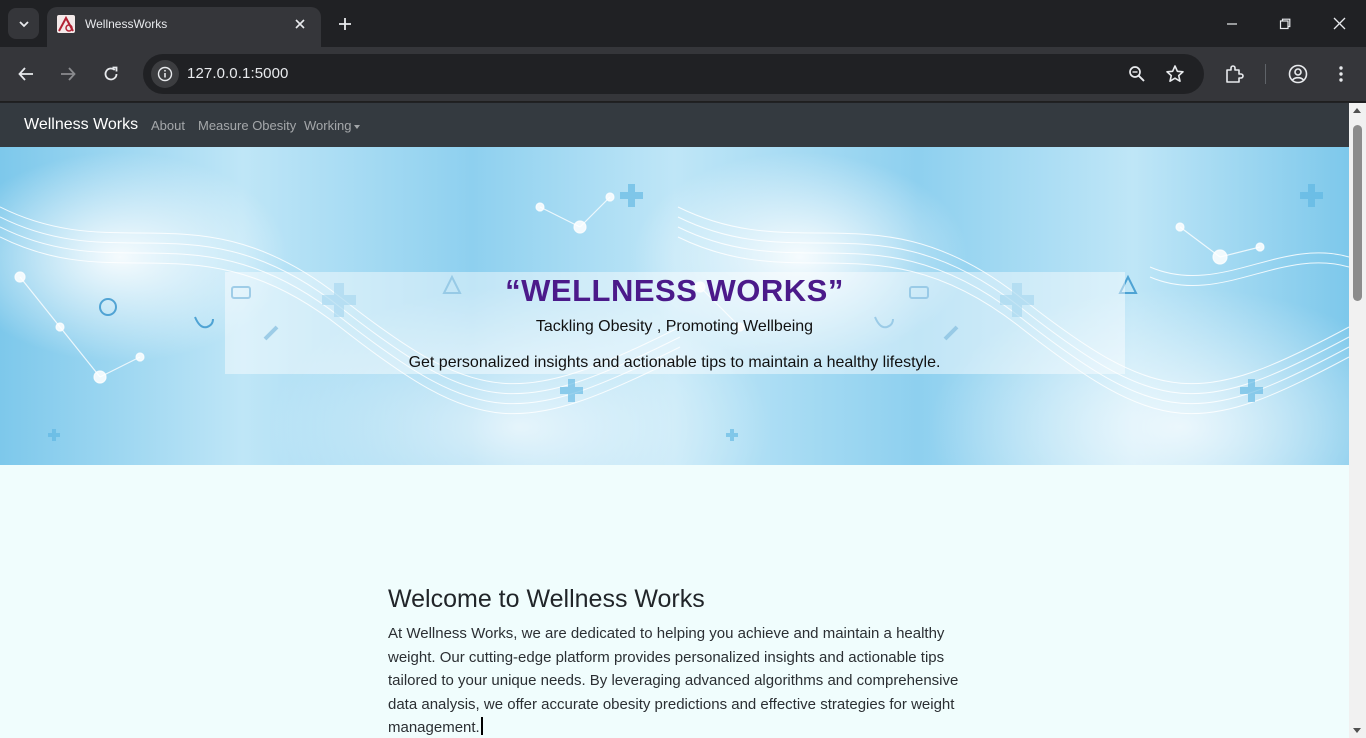  What do you see at coordinates (357, 126) in the screenshot?
I see `caret-down-icon` at bounding box center [357, 126].